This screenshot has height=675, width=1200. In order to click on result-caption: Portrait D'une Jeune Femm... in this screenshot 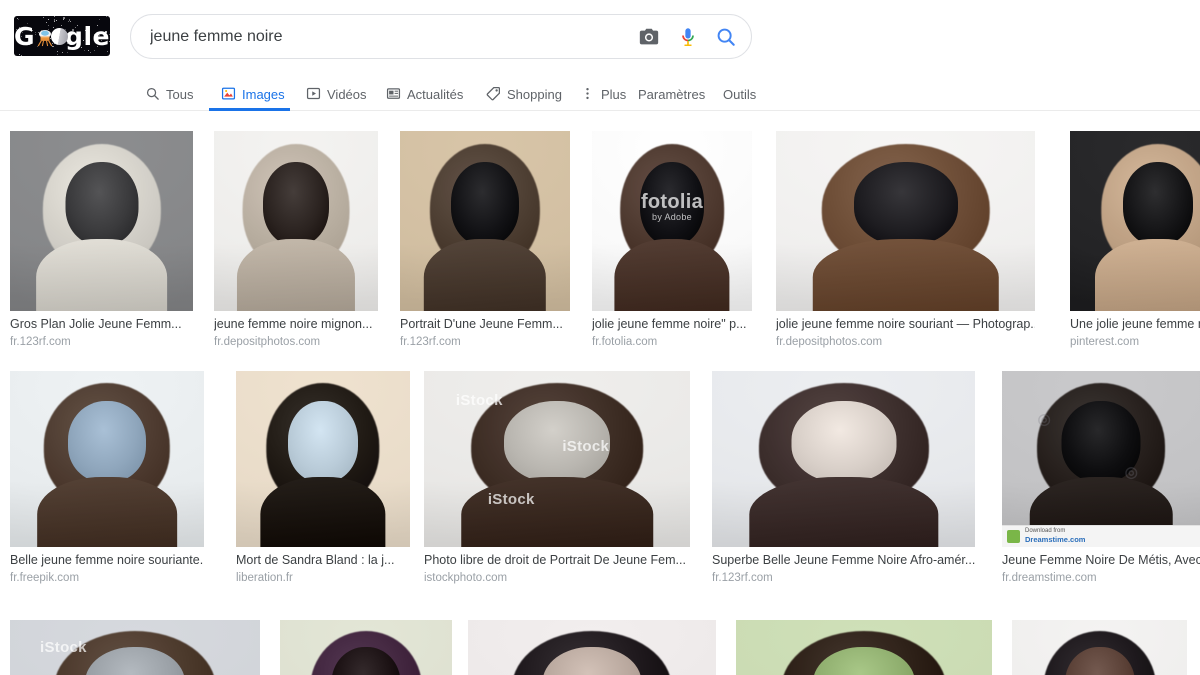, I will do `click(485, 324)`.